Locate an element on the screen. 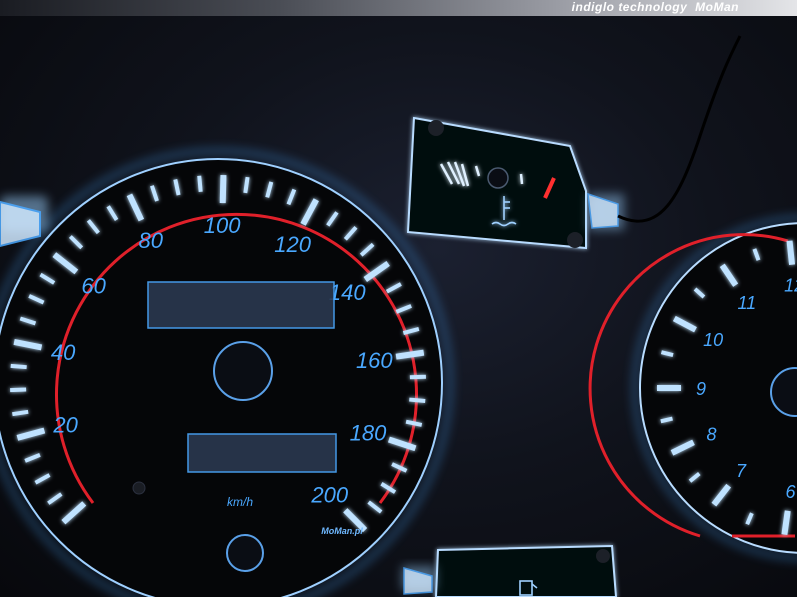 This screenshot has width=797, height=597. speed-number: 60 is located at coordinates (93, 286).